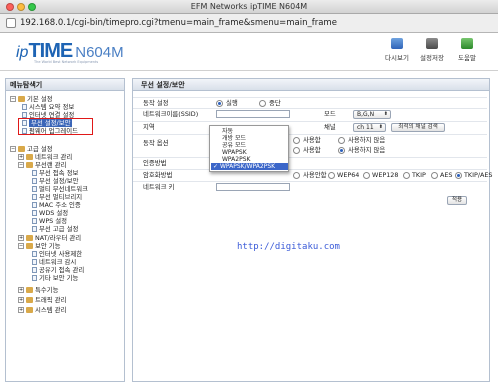  I want to click on save-settings-button: 설정저장, so click(432, 52).